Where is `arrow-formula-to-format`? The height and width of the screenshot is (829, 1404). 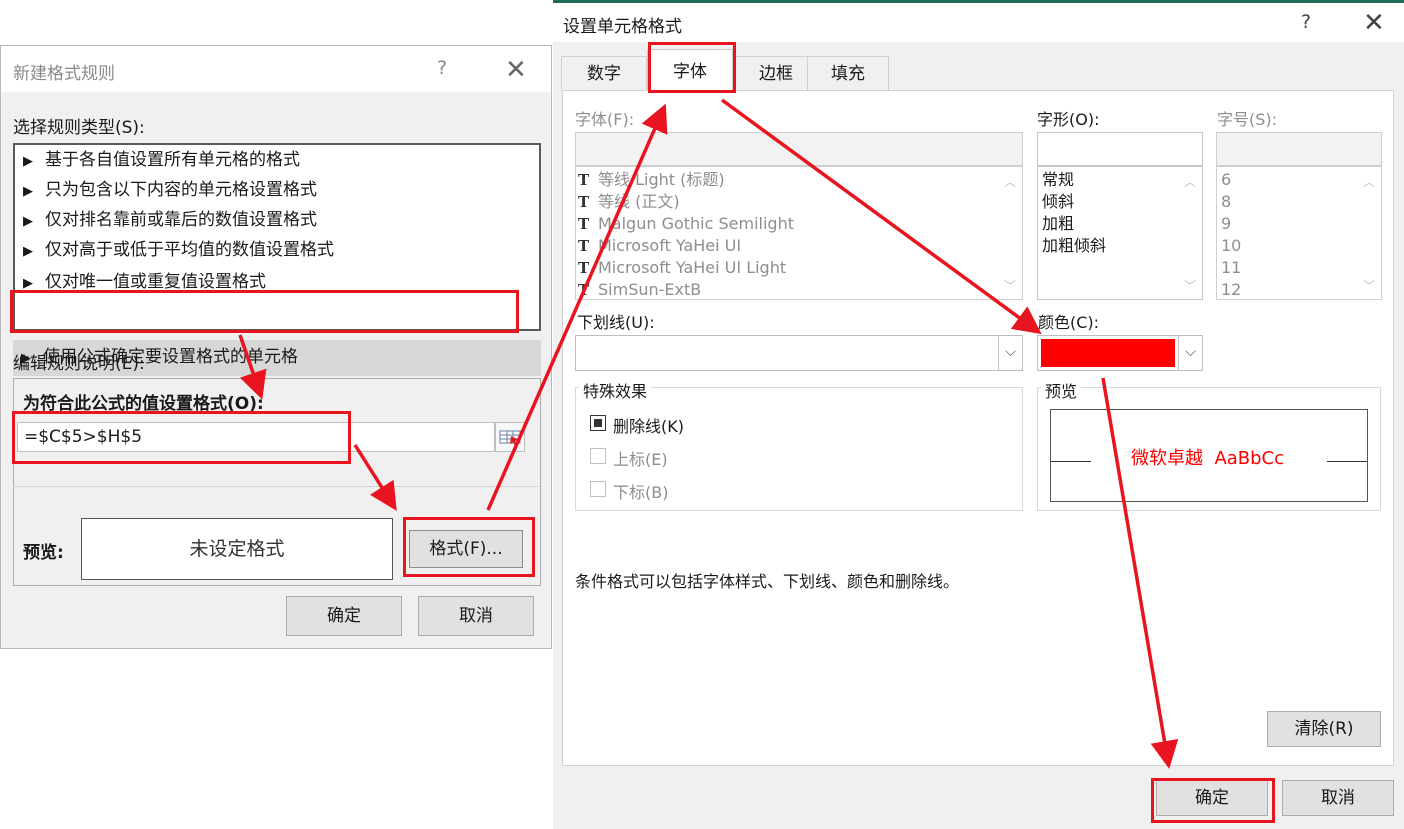 arrow-formula-to-format is located at coordinates (375, 477).